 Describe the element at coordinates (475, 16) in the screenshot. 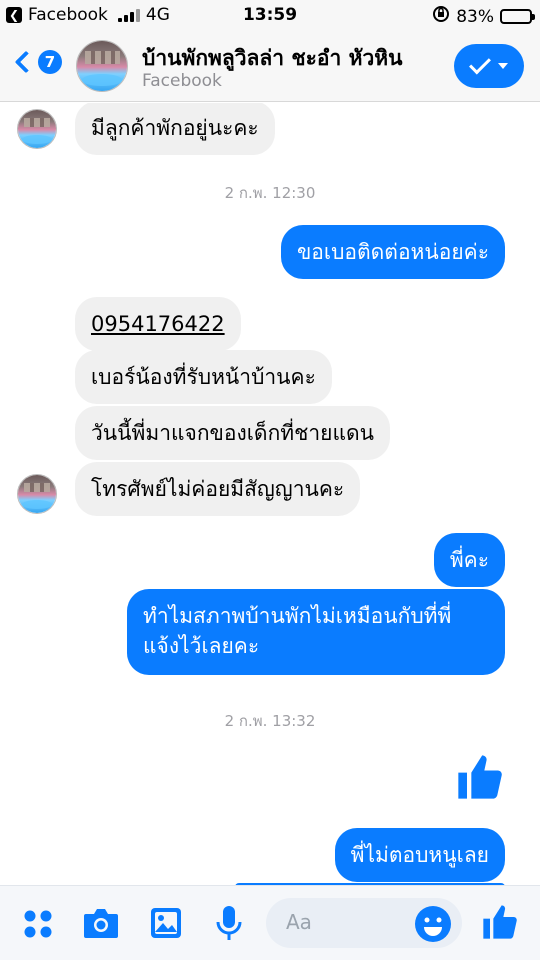

I see `battery-percent: 83%` at that location.